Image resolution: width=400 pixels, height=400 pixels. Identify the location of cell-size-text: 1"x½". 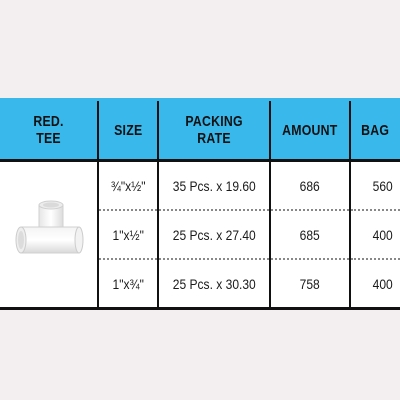
(128, 234).